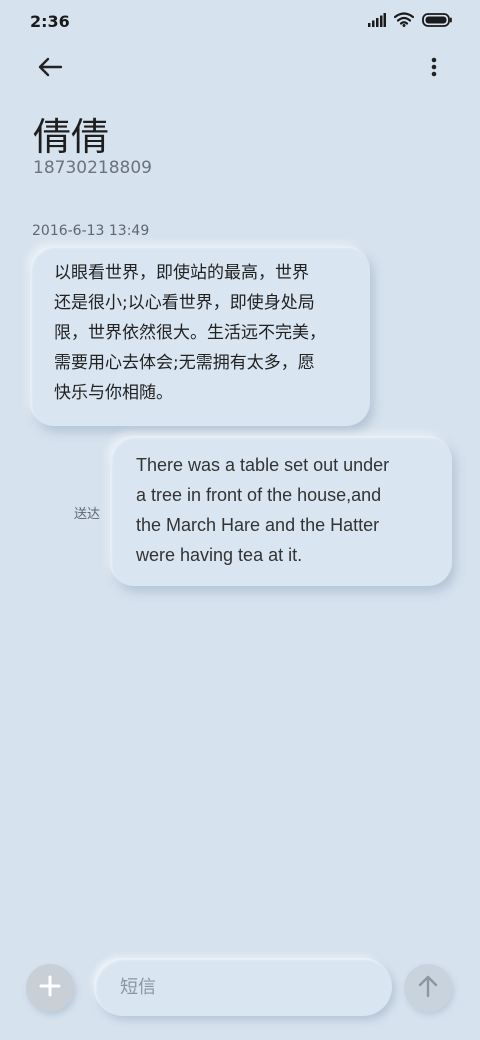  Describe the element at coordinates (91, 231) in the screenshot. I see `message-timestamp: 2016-6-13 13:49` at that location.